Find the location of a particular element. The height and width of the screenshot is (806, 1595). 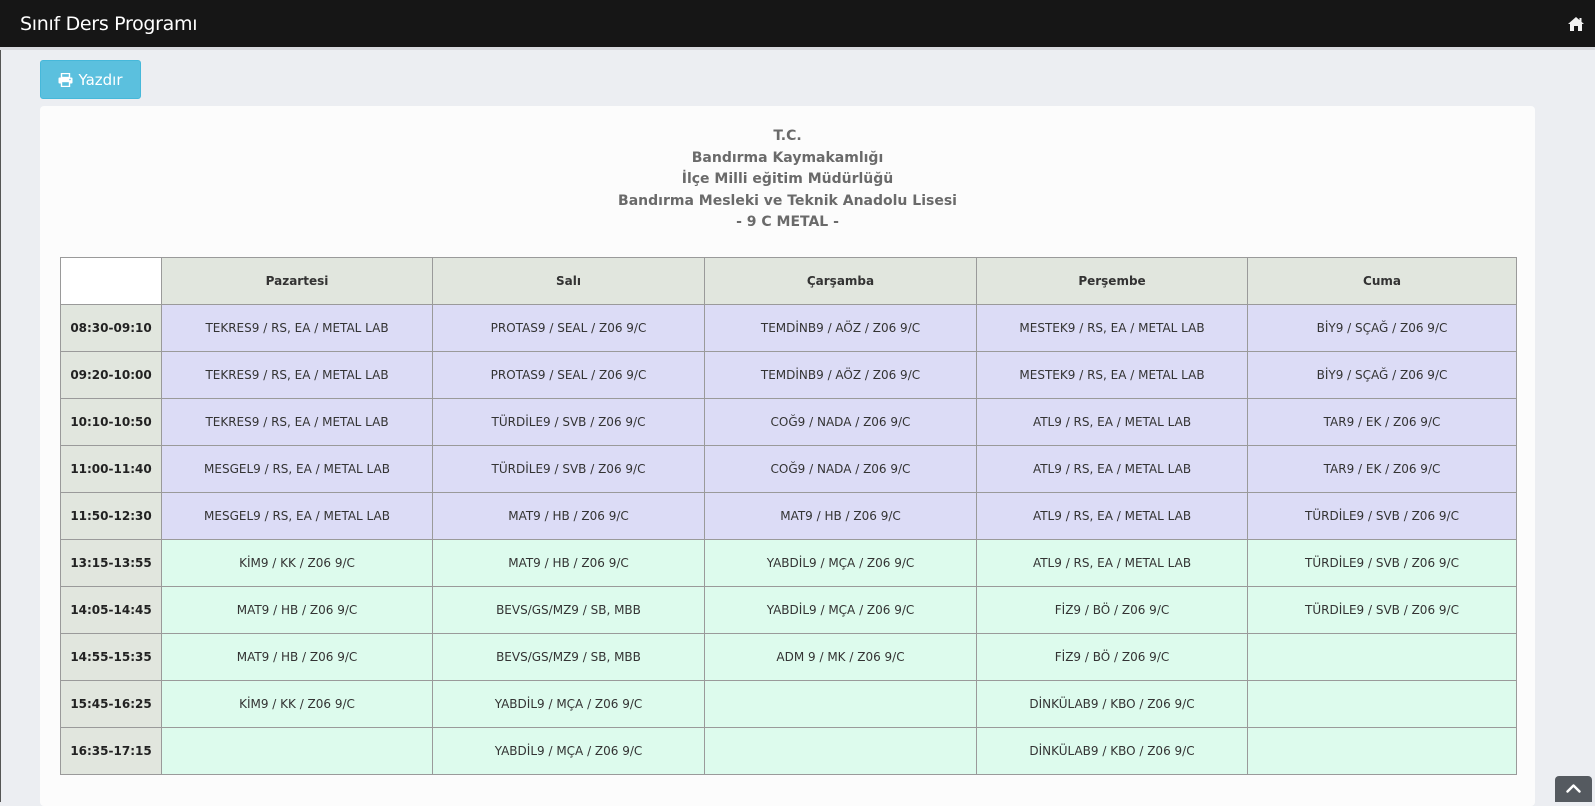

chevron-up-icon is located at coordinates (1573, 788).